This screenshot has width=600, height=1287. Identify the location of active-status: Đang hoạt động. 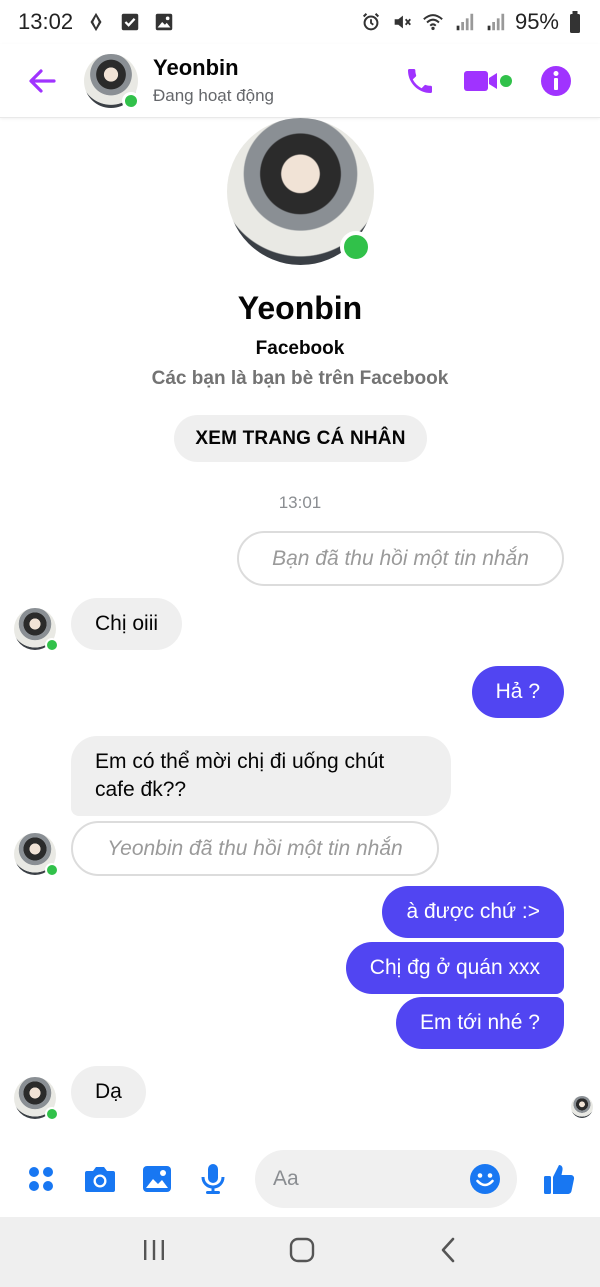
(213, 95).